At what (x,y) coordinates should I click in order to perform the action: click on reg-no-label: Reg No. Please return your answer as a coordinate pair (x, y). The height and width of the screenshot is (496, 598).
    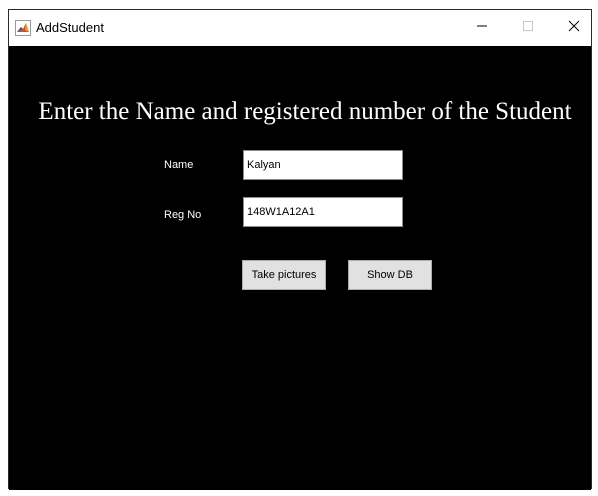
    Looking at the image, I should click on (183, 215).